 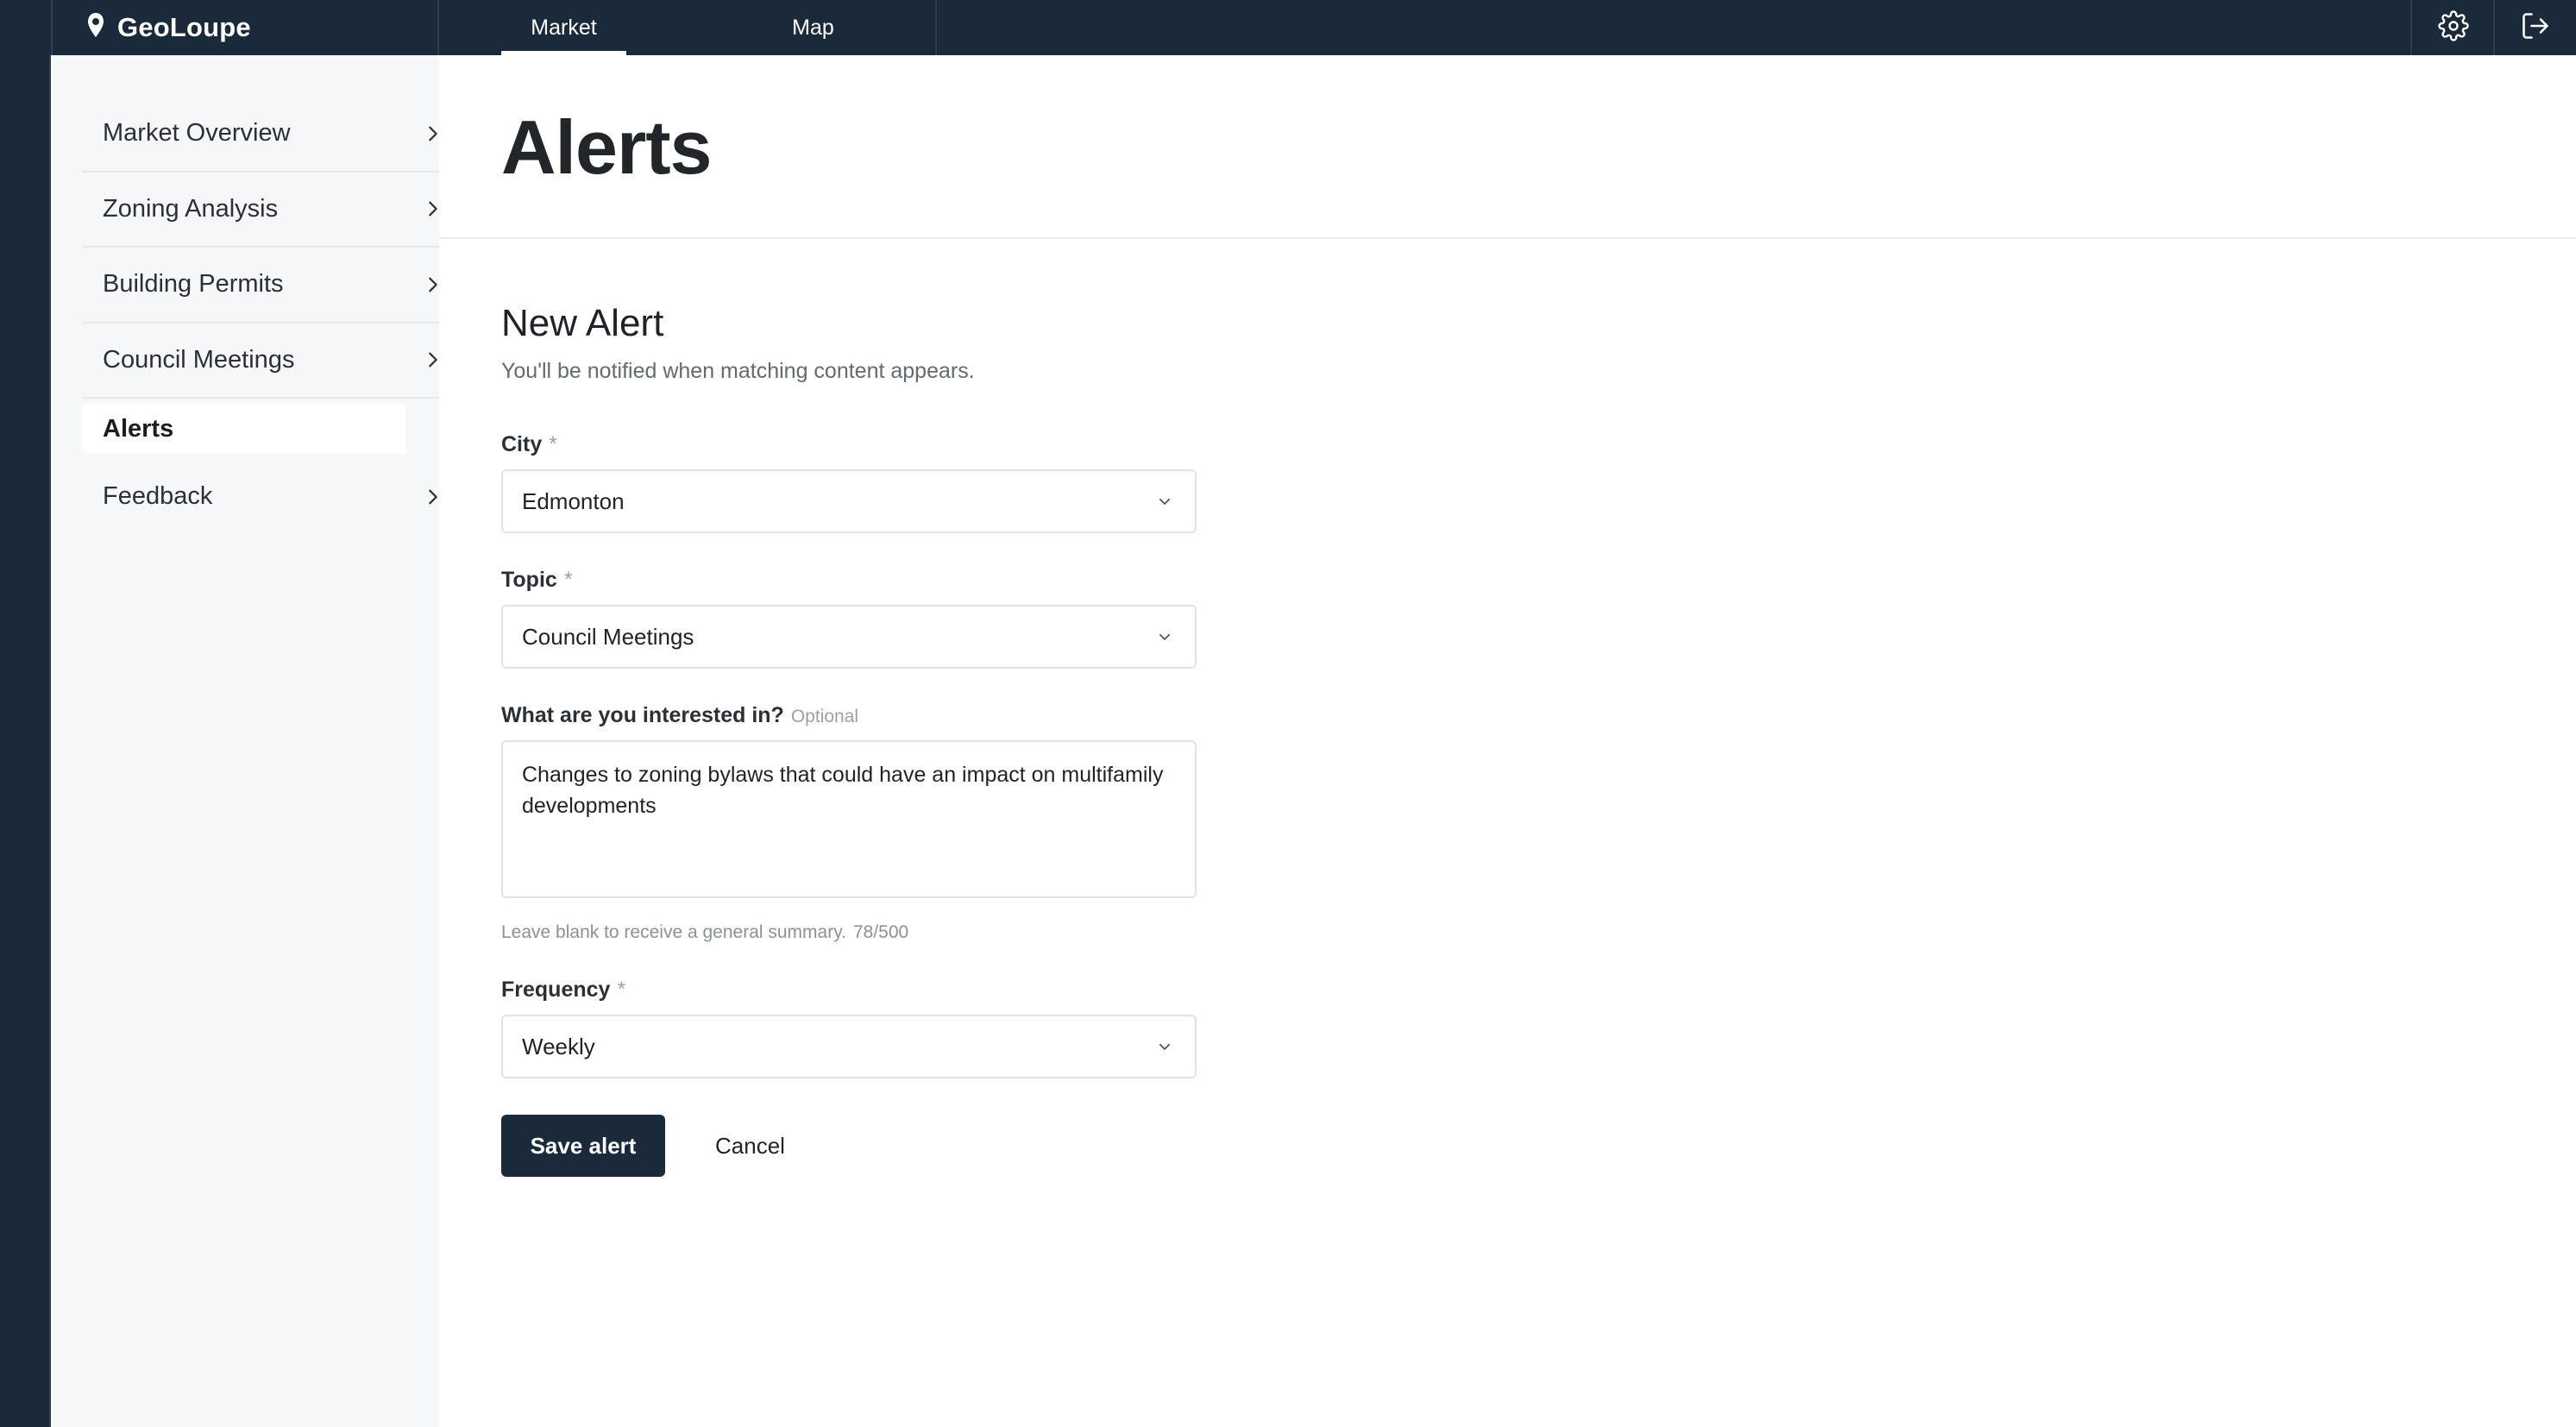 I want to click on sidebar-item-alerts: Alerts, so click(x=244, y=429).